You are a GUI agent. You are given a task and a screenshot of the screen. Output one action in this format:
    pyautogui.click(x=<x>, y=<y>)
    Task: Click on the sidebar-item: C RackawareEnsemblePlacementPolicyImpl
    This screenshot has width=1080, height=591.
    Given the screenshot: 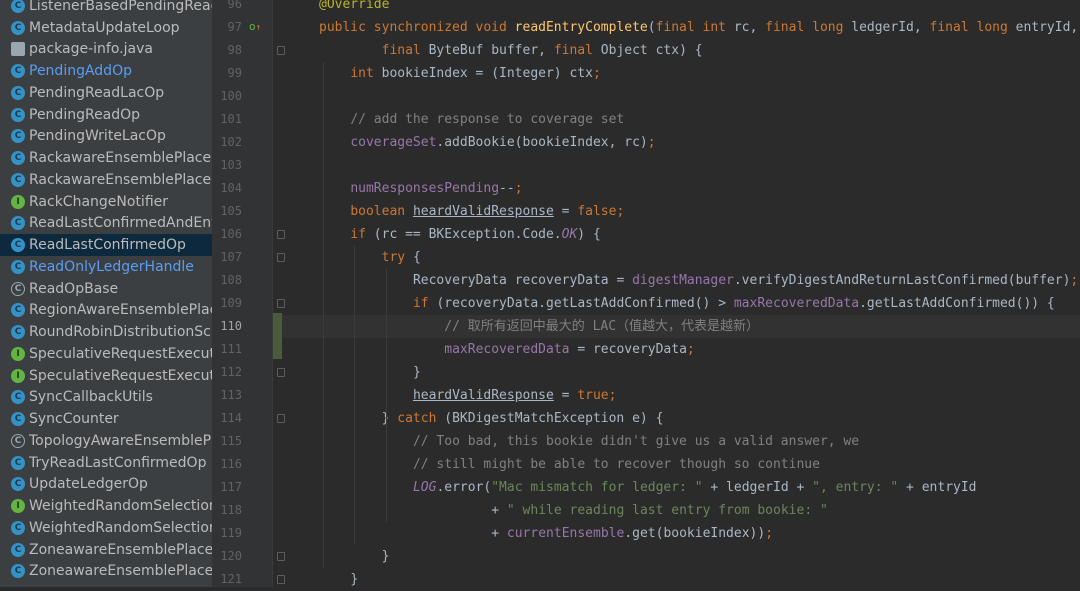 What is the action you would take?
    pyautogui.click(x=106, y=180)
    